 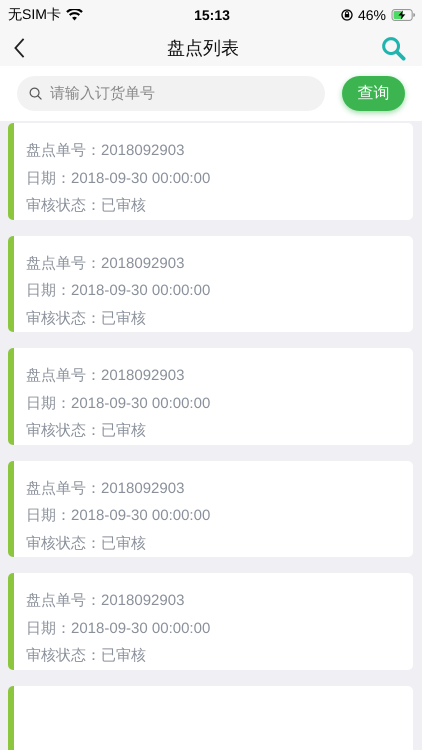 I want to click on rotation-lock-icon, so click(x=346, y=15).